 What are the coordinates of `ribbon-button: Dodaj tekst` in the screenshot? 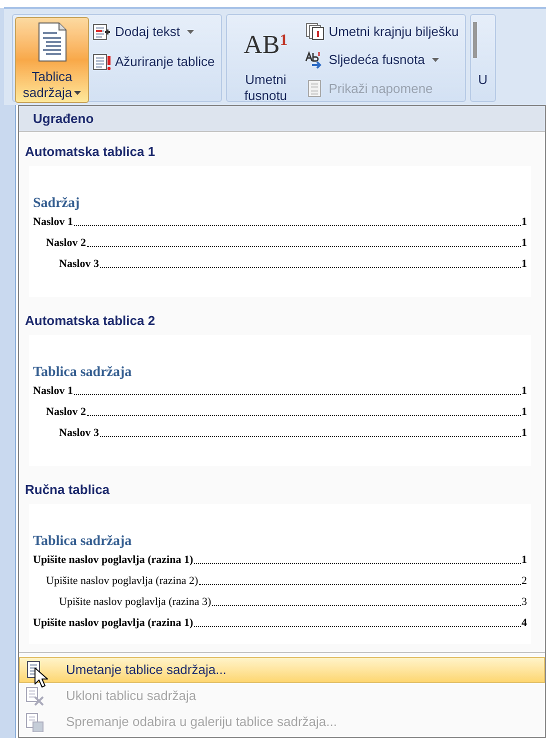 It's located at (153, 32).